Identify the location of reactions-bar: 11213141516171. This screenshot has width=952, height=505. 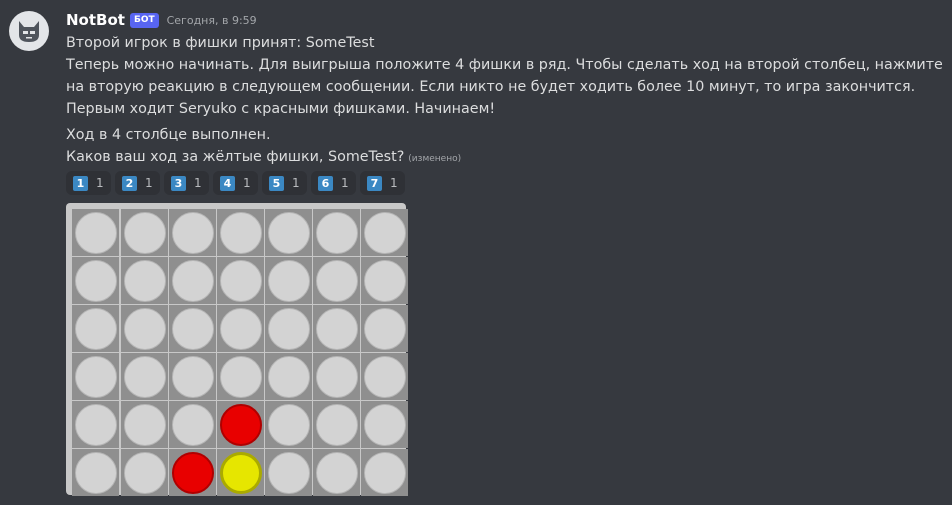
(237, 183).